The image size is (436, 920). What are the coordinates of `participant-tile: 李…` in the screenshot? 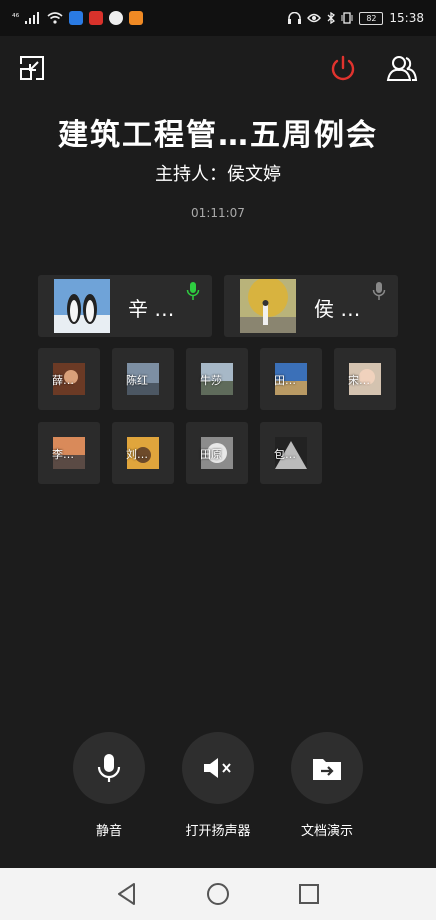 It's located at (69, 453).